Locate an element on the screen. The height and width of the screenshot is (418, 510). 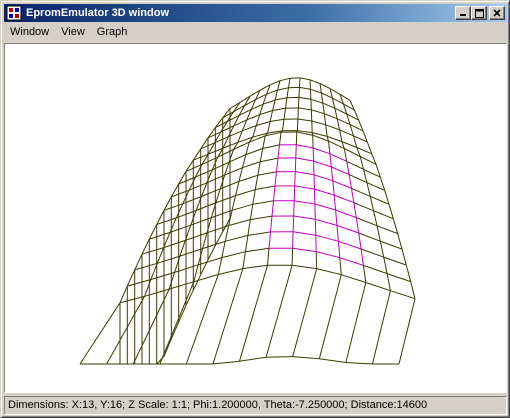
title-bar: EpromEmulator 3D window is located at coordinates (255, 13).